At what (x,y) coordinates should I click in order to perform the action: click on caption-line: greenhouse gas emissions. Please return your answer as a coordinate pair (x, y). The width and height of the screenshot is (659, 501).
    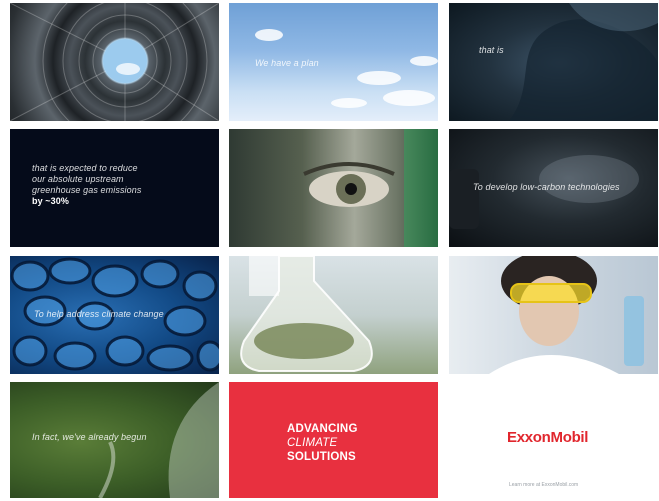
    Looking at the image, I should click on (87, 190).